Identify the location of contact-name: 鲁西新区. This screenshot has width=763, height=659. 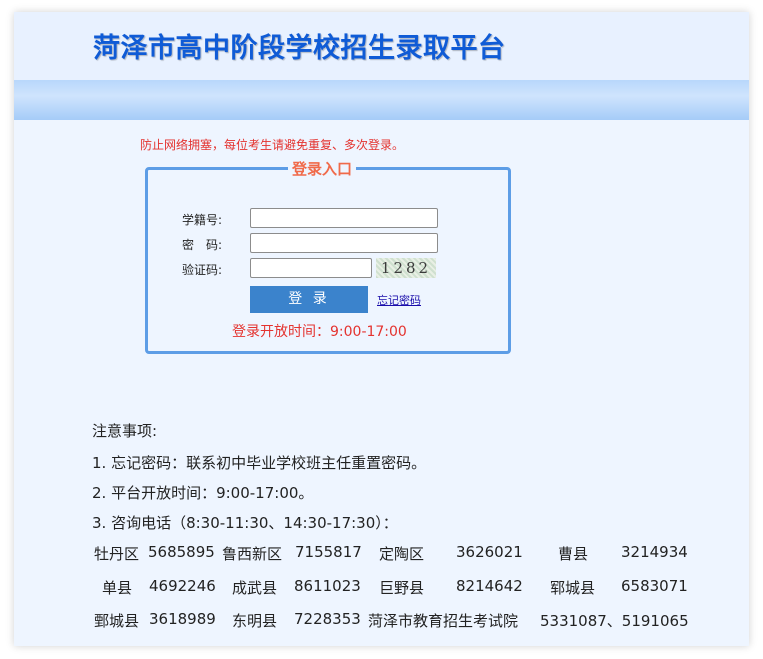
(252, 554).